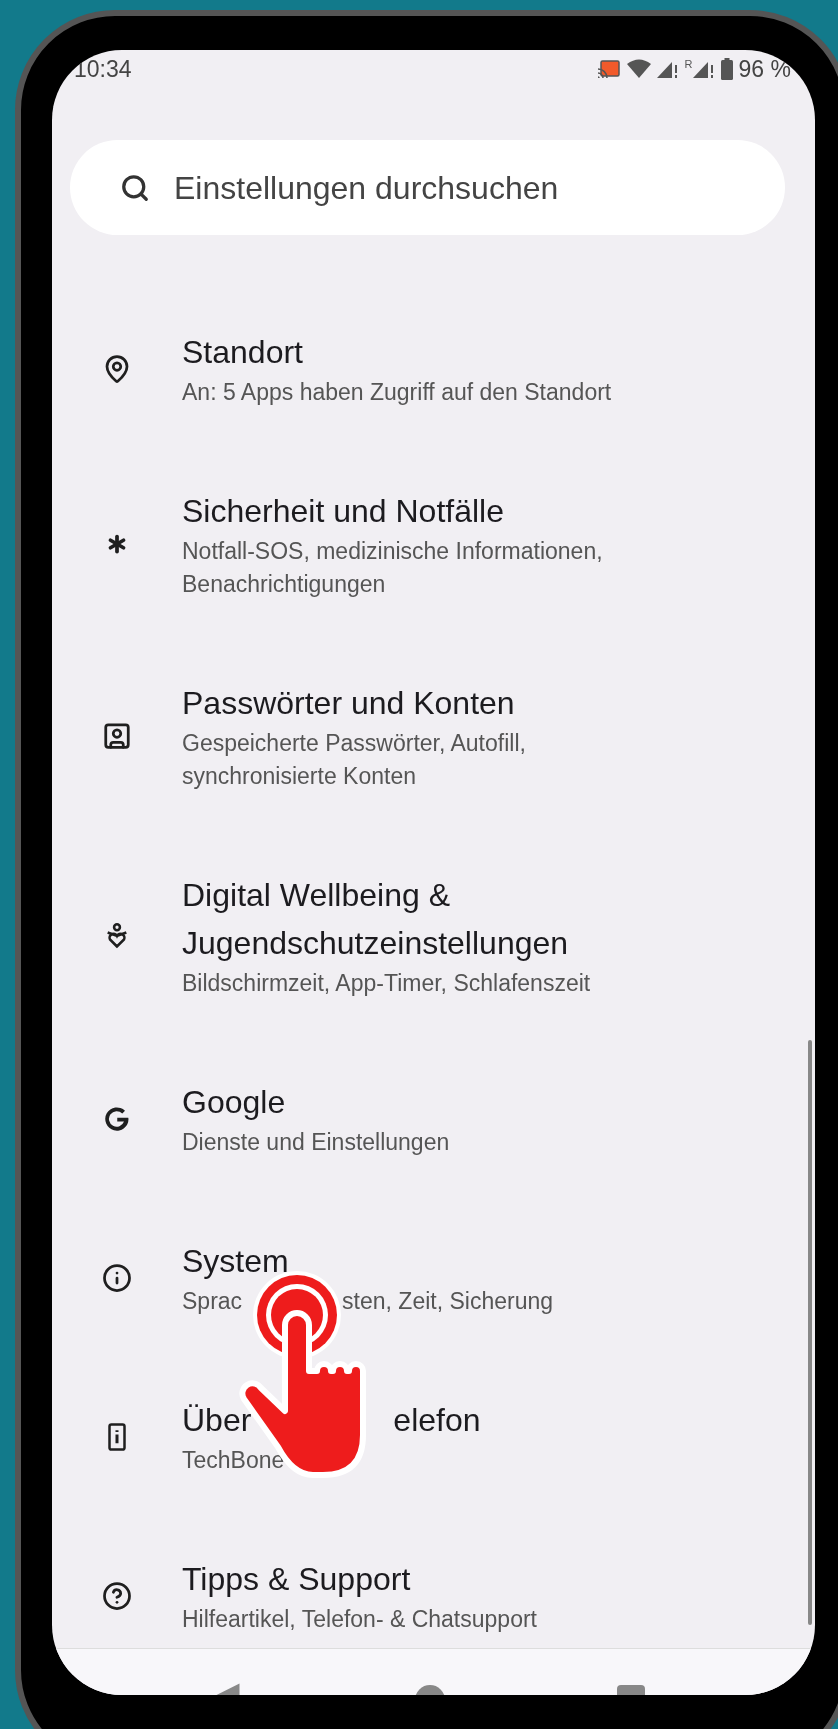 This screenshot has width=838, height=1729. What do you see at coordinates (433, 1576) in the screenshot?
I see `settings-item: Tipps & Support Hilfeartikel, Telefon- & Chatsupport` at bounding box center [433, 1576].